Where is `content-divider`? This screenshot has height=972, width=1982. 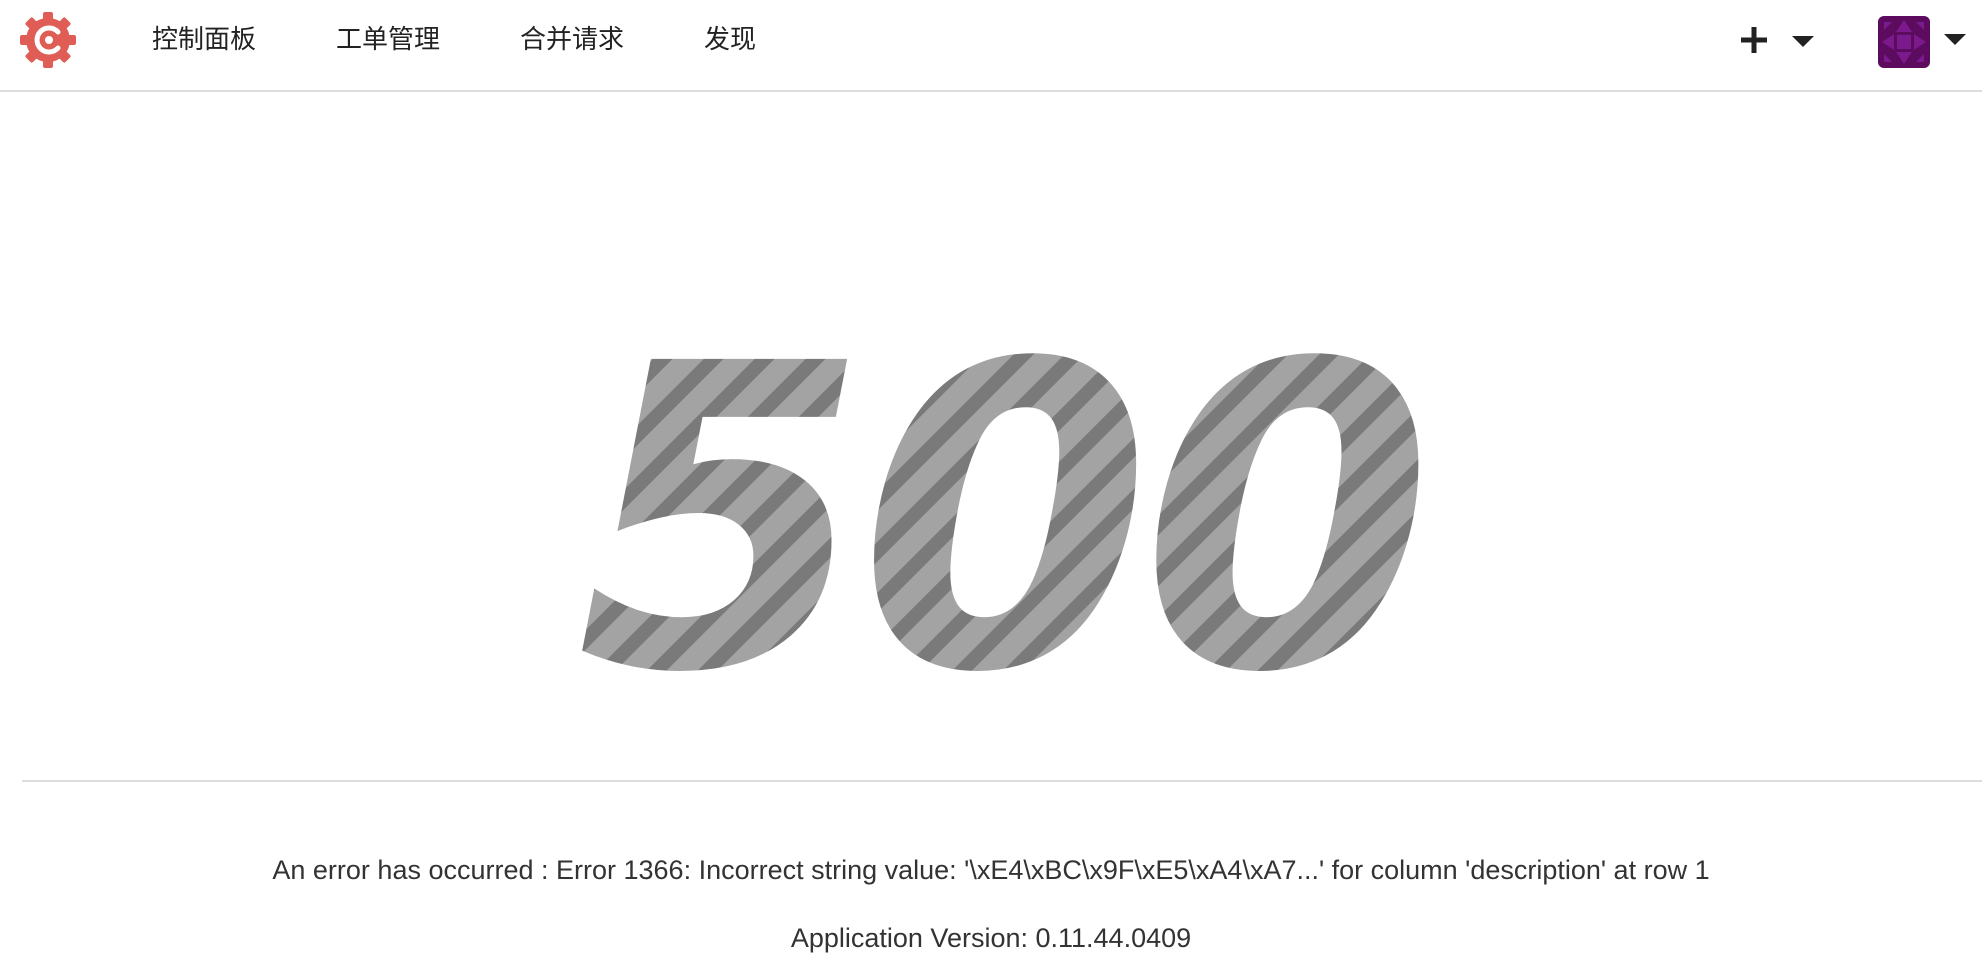
content-divider is located at coordinates (1002, 781).